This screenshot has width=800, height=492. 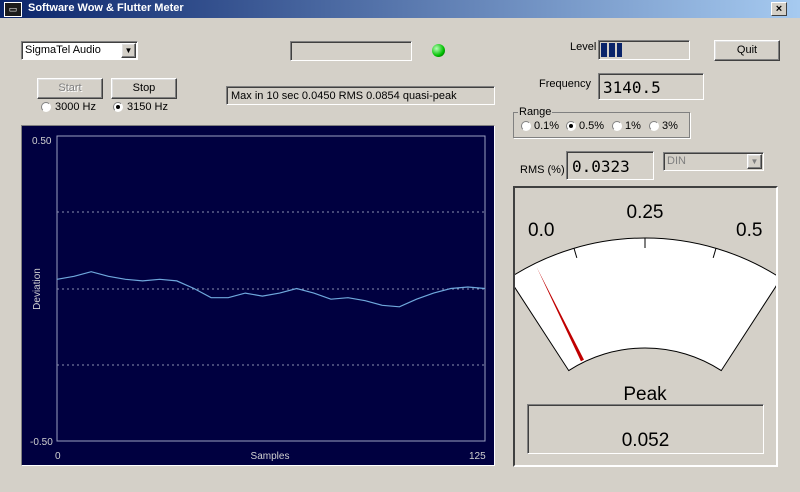 What do you see at coordinates (749, 230) in the screenshot?
I see `meter-scale-label-max: 0.5` at bounding box center [749, 230].